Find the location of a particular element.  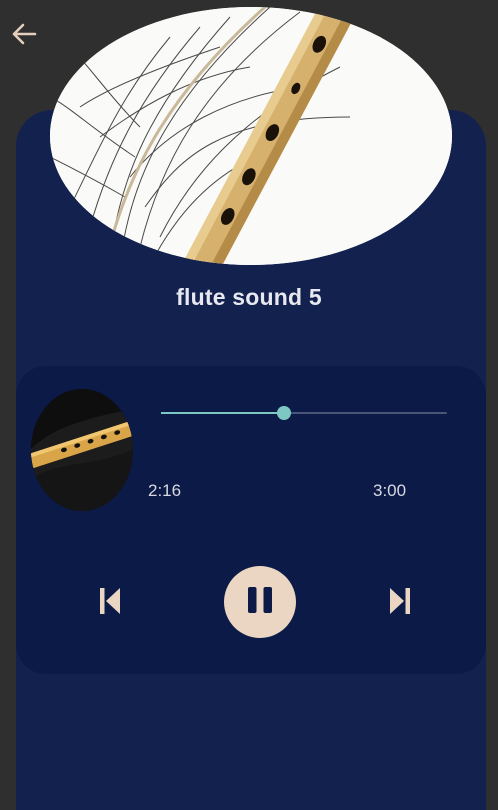

previous-button is located at coordinates (110, 603).